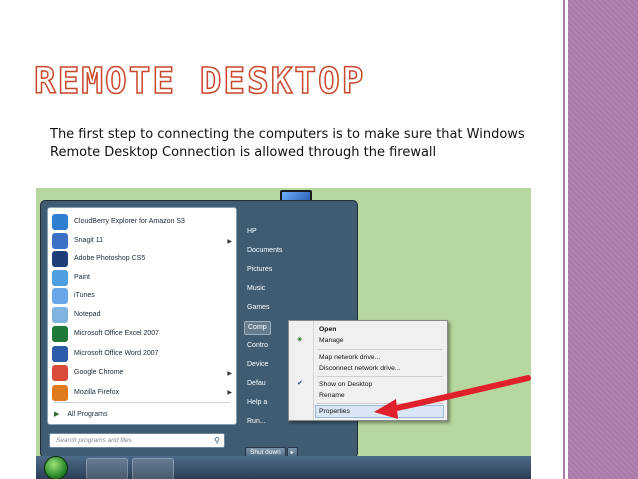 The image size is (638, 479). Describe the element at coordinates (257, 403) in the screenshot. I see `right-item-help: Help a` at that location.